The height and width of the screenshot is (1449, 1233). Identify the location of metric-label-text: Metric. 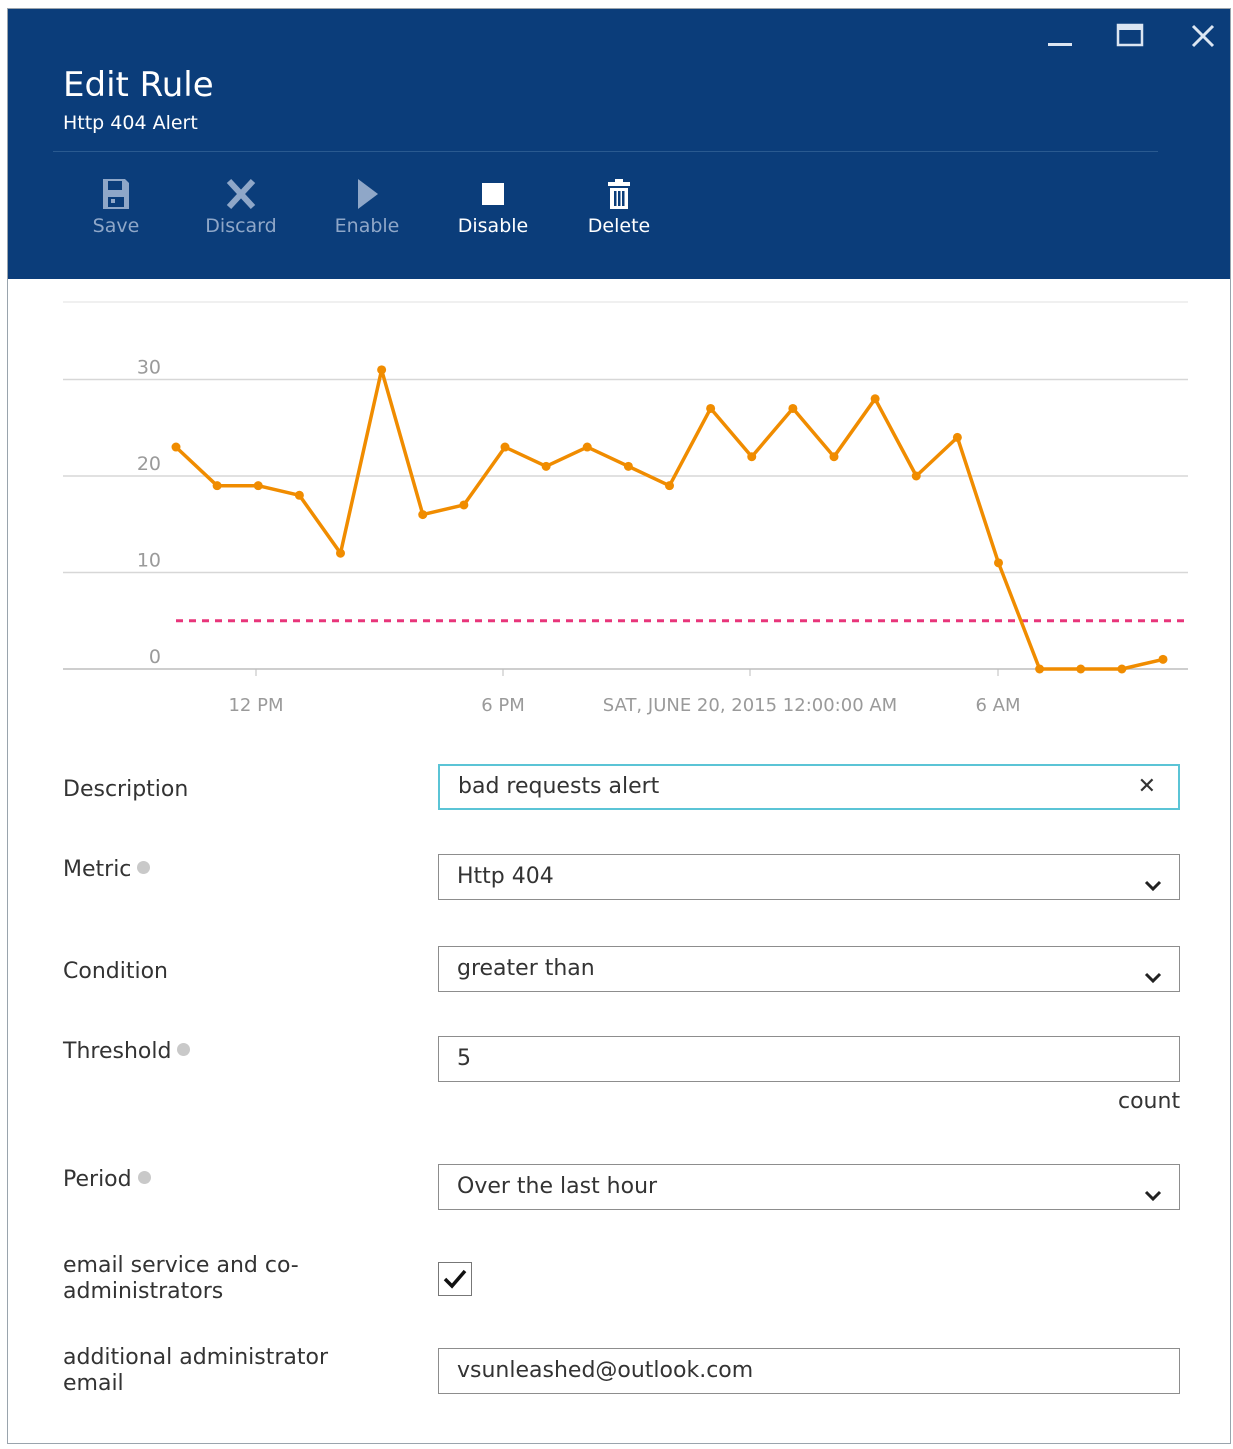
(97, 869).